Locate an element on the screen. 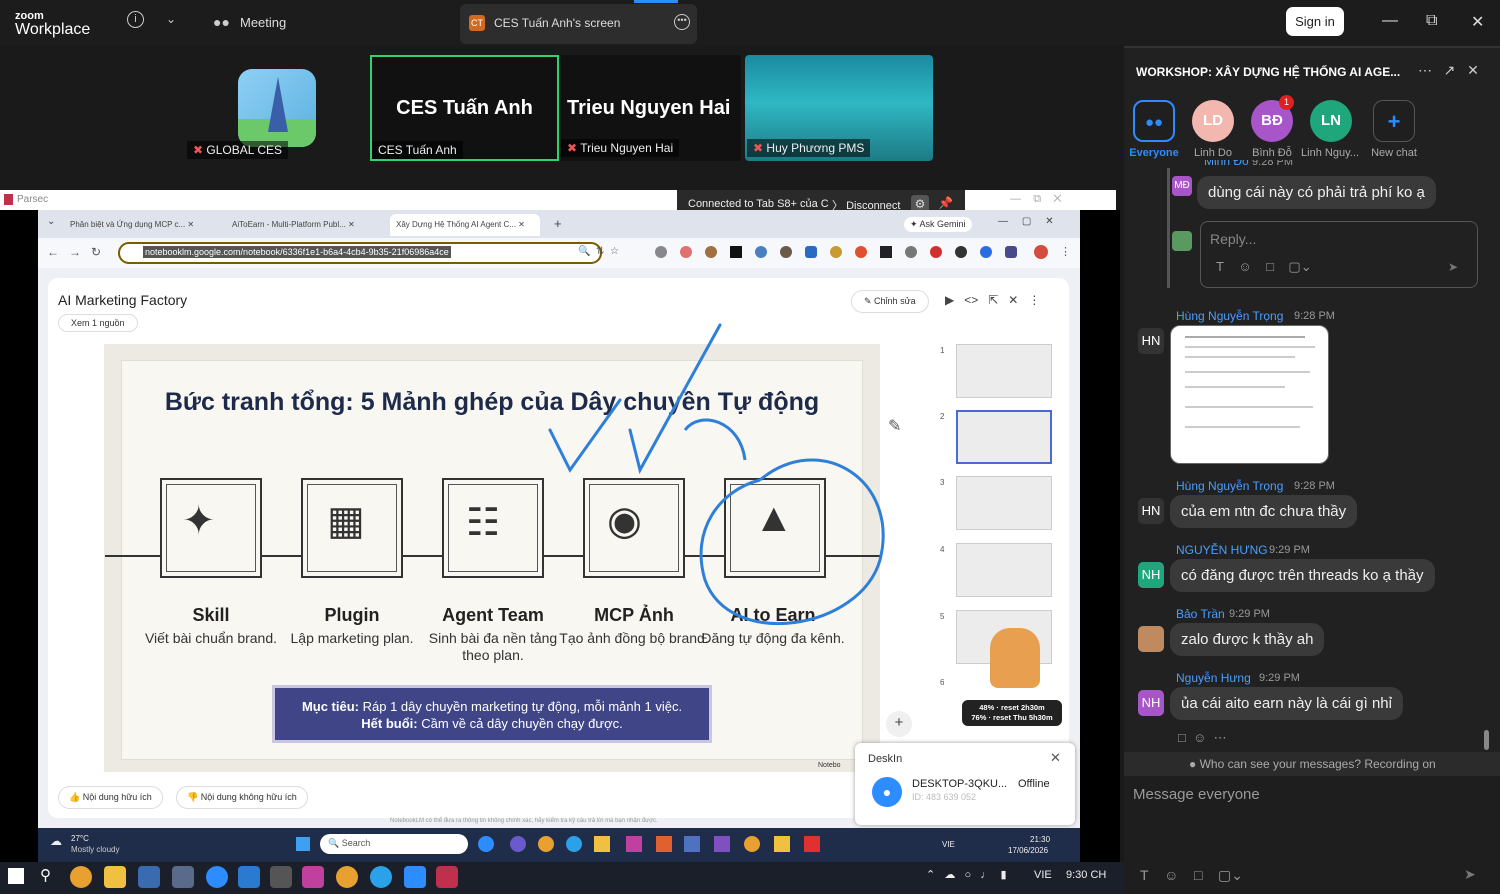 The height and width of the screenshot is (894, 1500). reply-toolbar: T ☺ □ ▢⌄ is located at coordinates (1264, 267).